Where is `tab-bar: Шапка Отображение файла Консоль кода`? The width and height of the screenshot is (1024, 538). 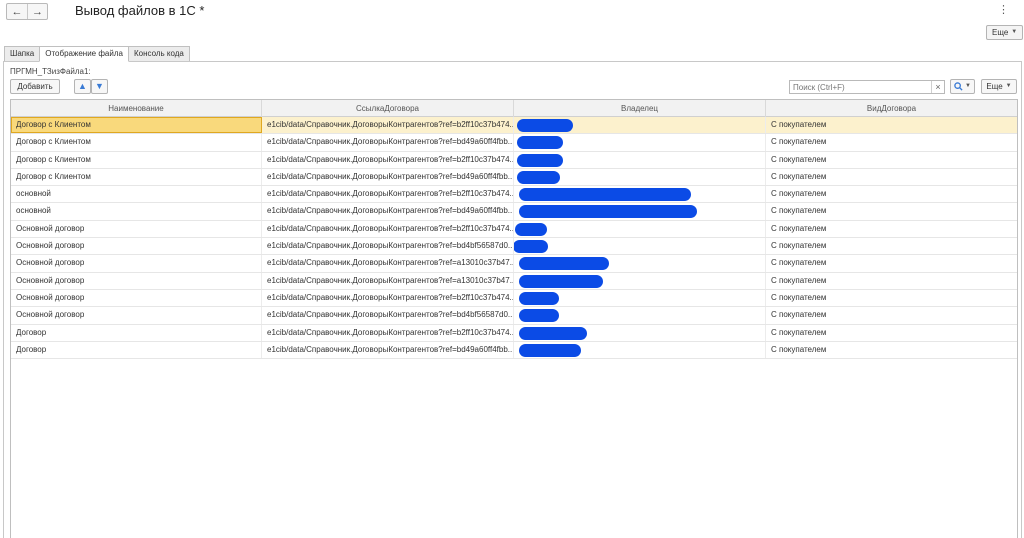 tab-bar: Шапка Отображение файла Консоль кода is located at coordinates (97, 54).